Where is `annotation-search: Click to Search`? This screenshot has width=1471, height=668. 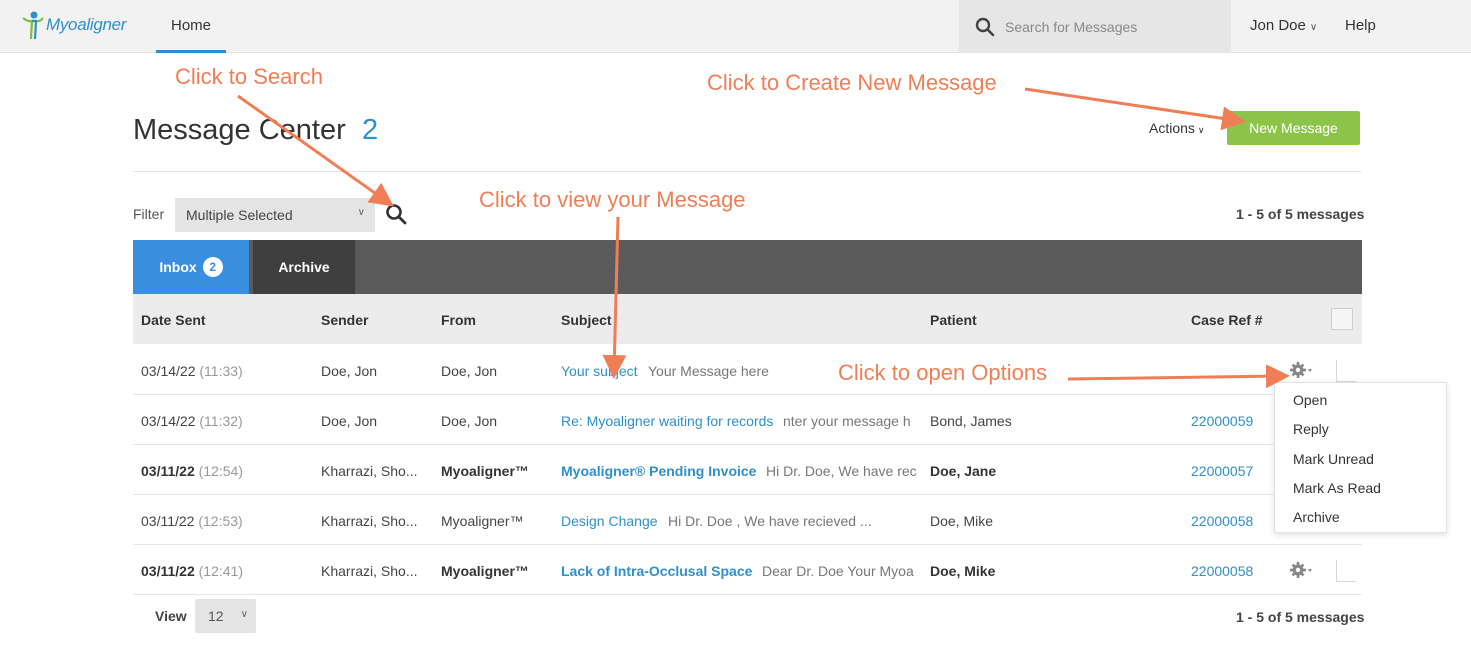
annotation-search: Click to Search is located at coordinates (249, 76).